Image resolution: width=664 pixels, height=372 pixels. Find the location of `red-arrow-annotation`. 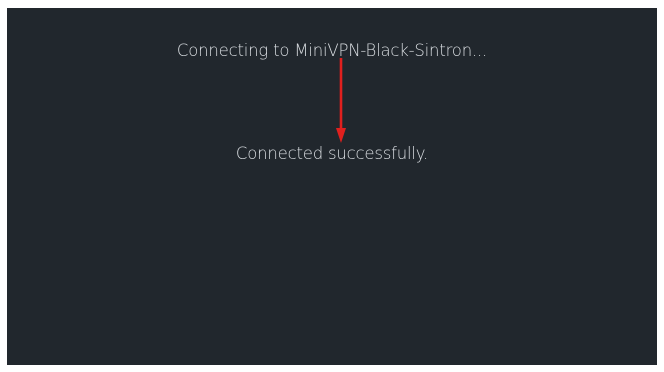

red-arrow-annotation is located at coordinates (341, 100).